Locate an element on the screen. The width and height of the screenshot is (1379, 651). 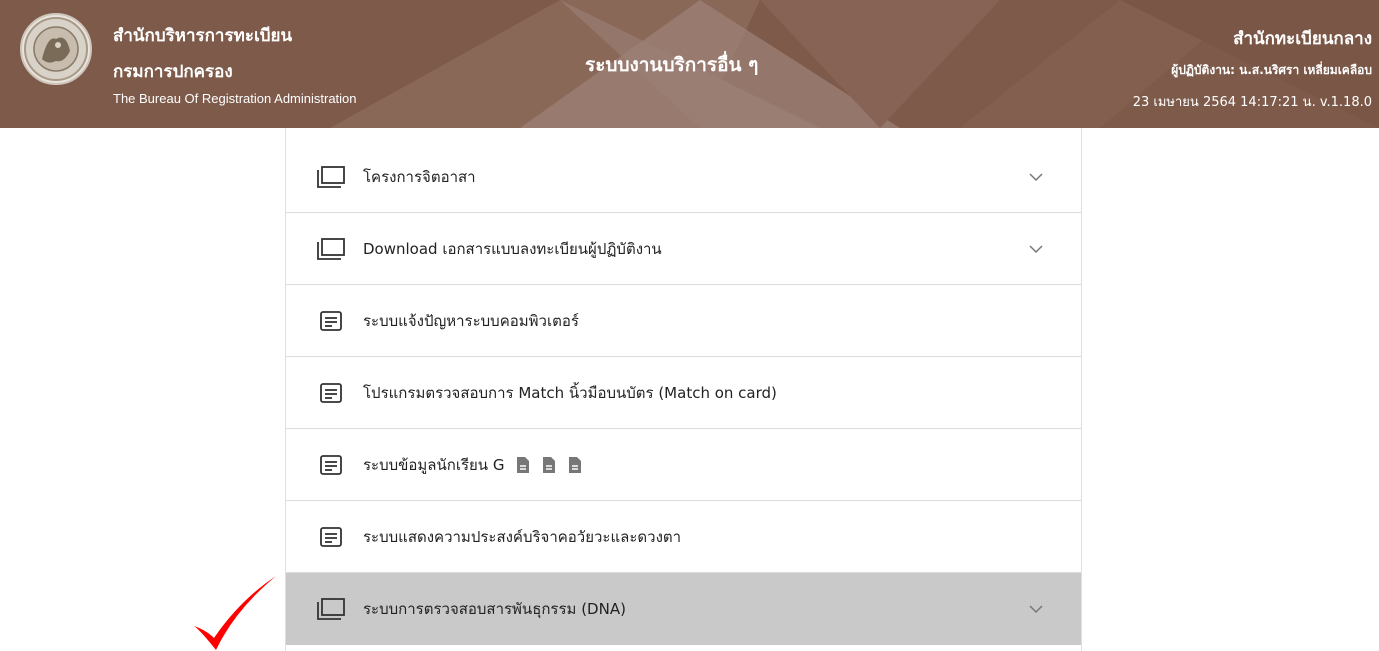
menu-item-volunteer: โครงการจิตอาสา is located at coordinates (683, 170).